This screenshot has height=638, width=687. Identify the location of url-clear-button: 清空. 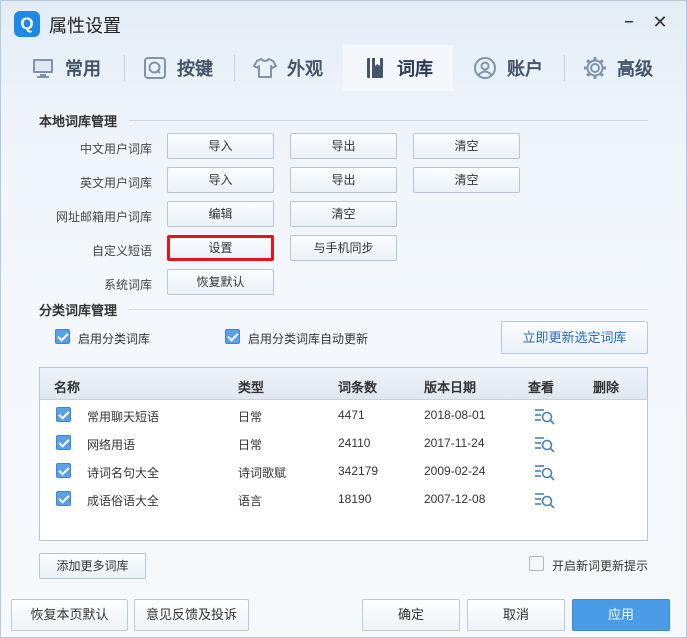
(343, 214).